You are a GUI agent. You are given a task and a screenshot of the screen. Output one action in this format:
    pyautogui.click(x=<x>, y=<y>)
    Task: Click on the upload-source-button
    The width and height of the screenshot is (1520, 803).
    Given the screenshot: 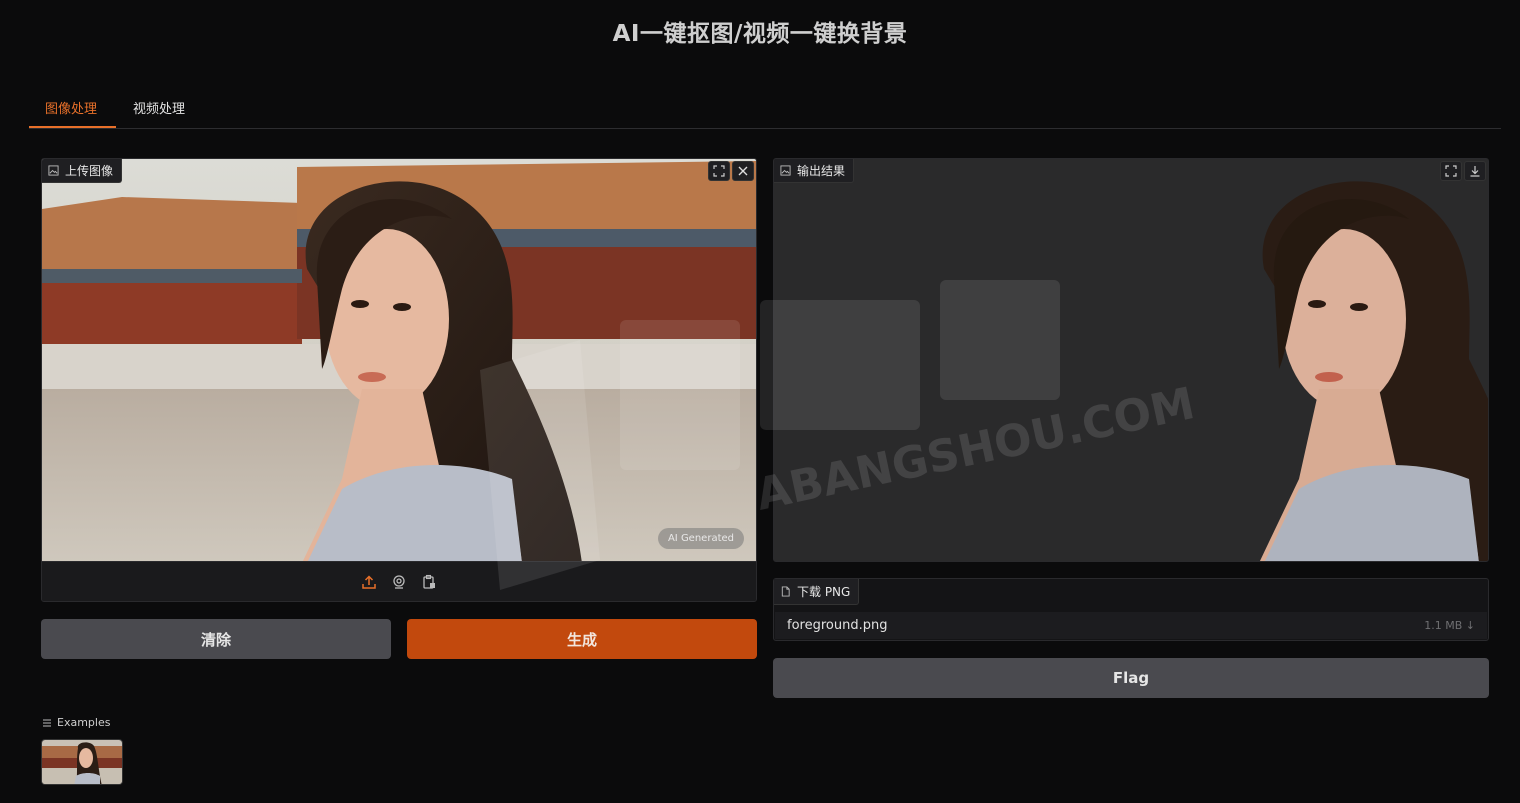 What is the action you would take?
    pyautogui.click(x=369, y=582)
    